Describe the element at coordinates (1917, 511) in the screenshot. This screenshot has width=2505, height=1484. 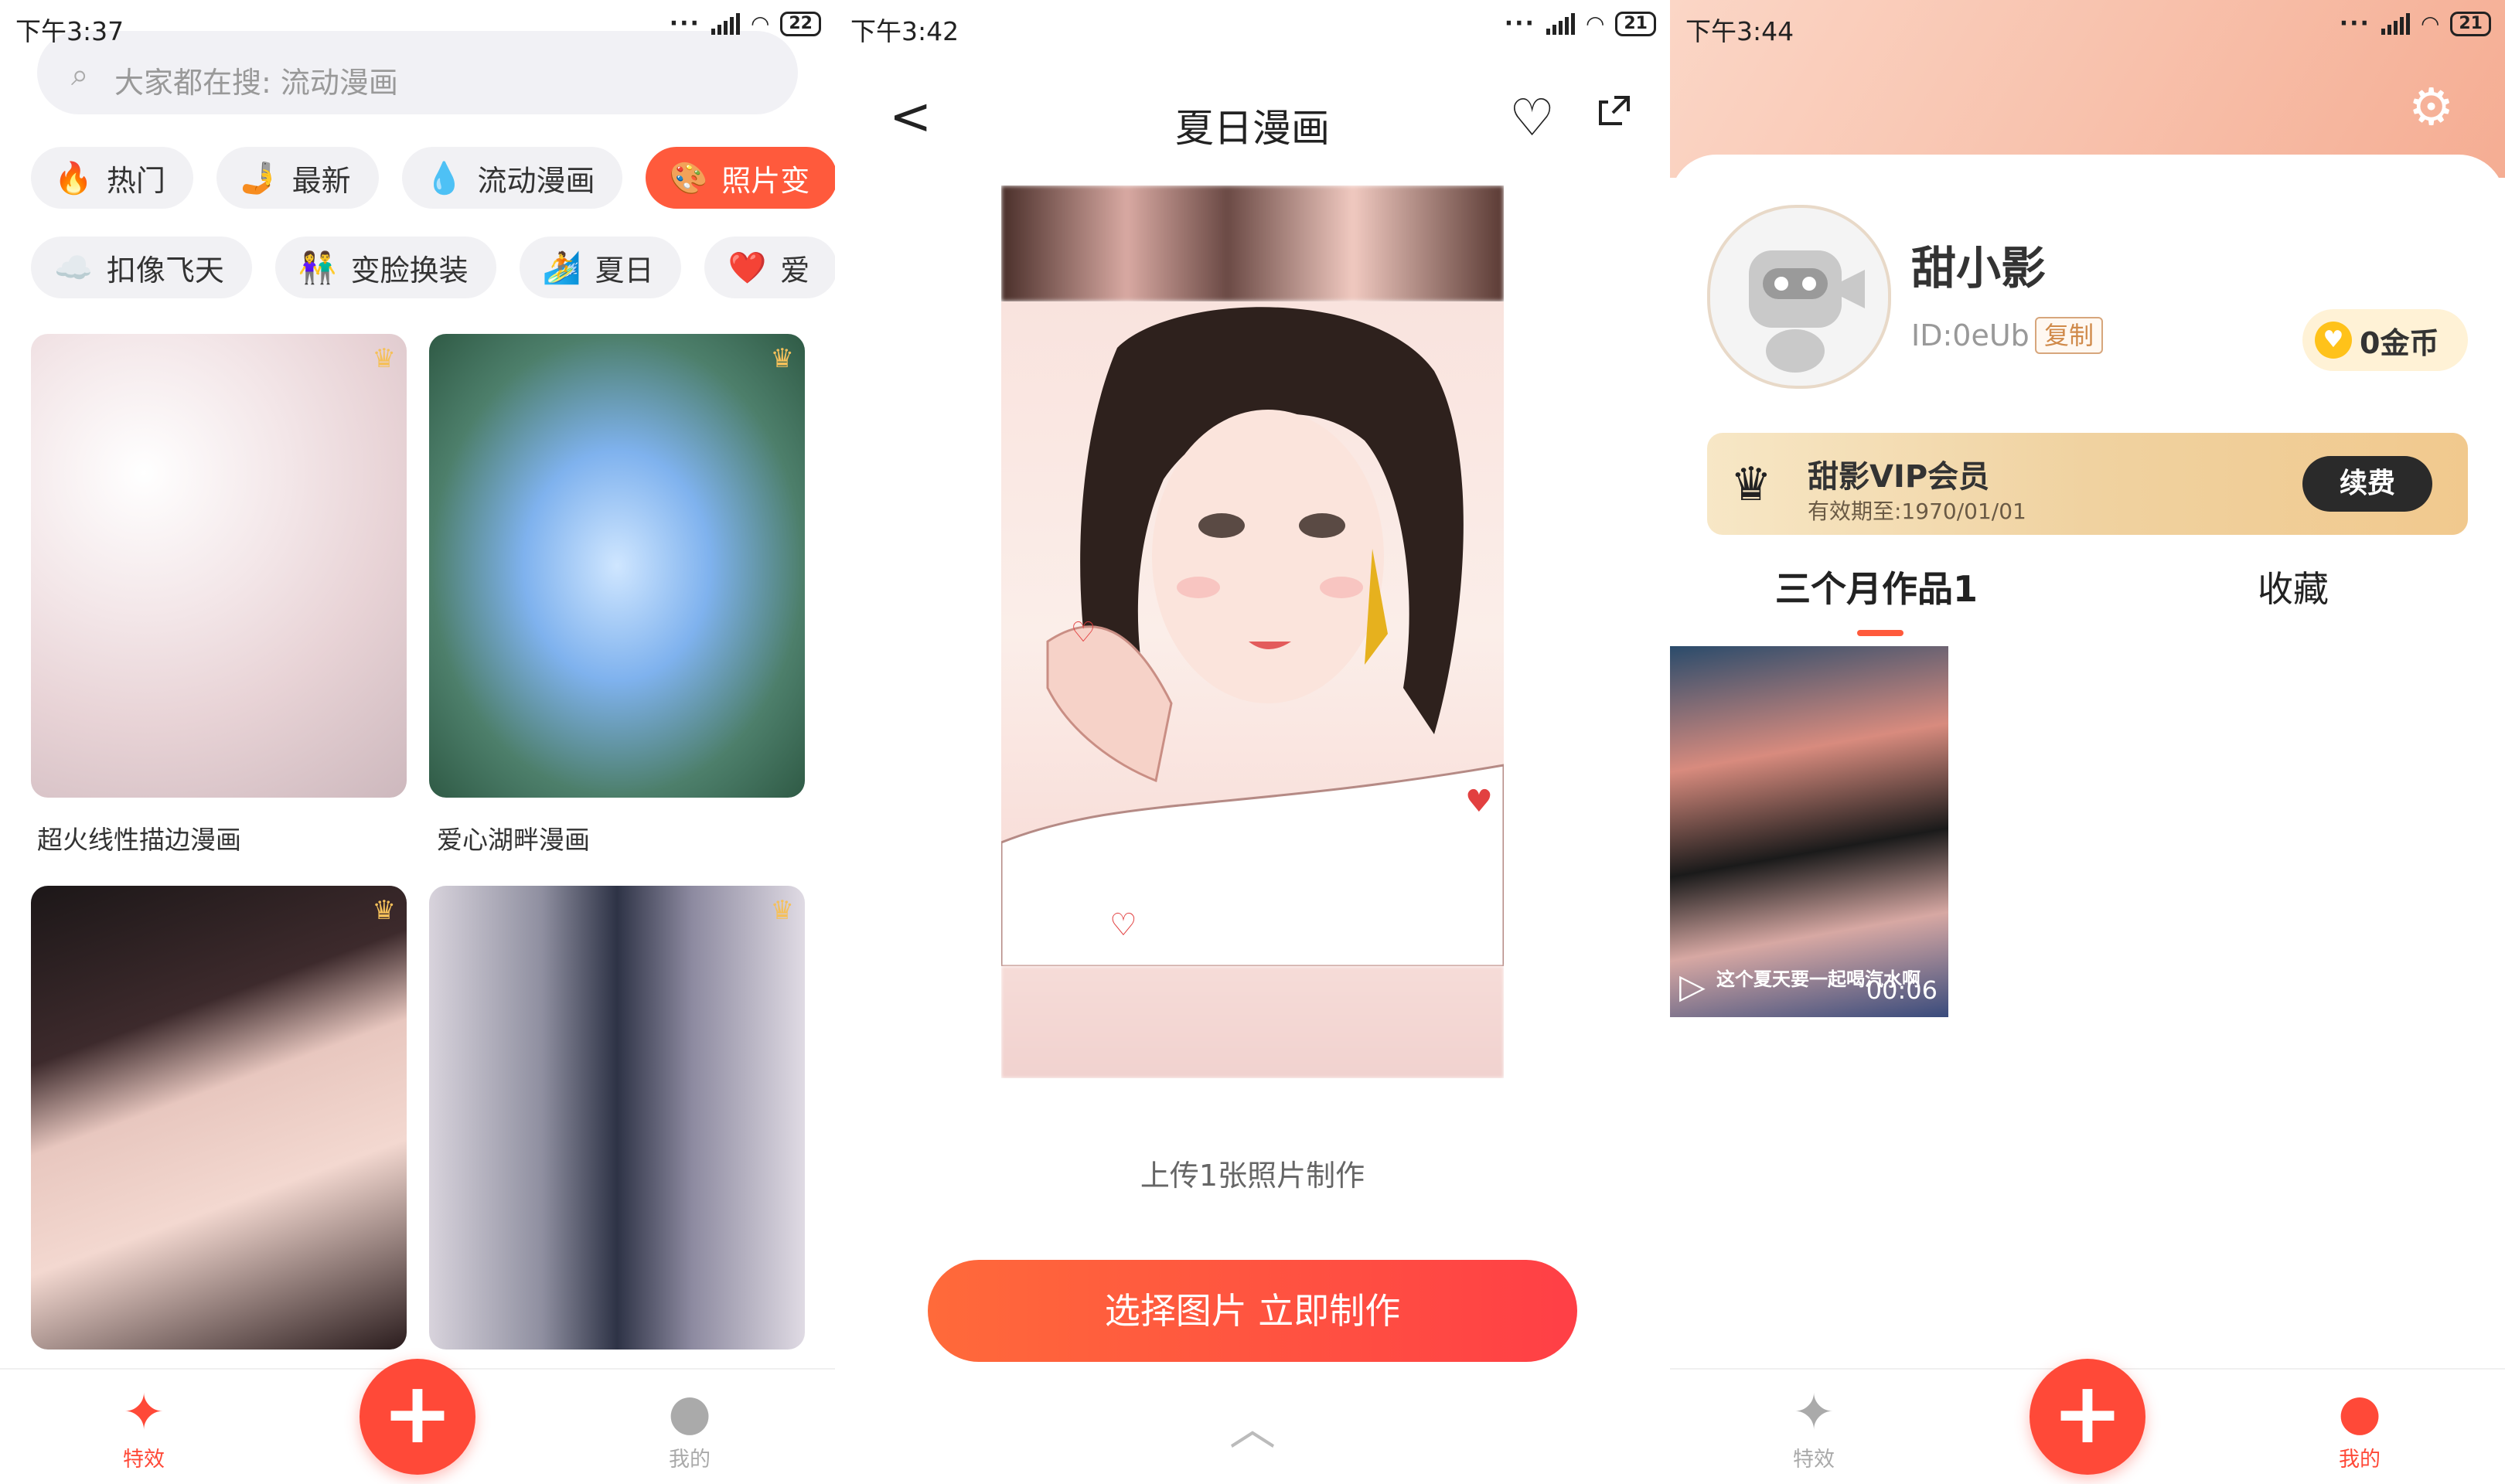
I see `vip-expiry: 有效期至:1970/01/01` at that location.